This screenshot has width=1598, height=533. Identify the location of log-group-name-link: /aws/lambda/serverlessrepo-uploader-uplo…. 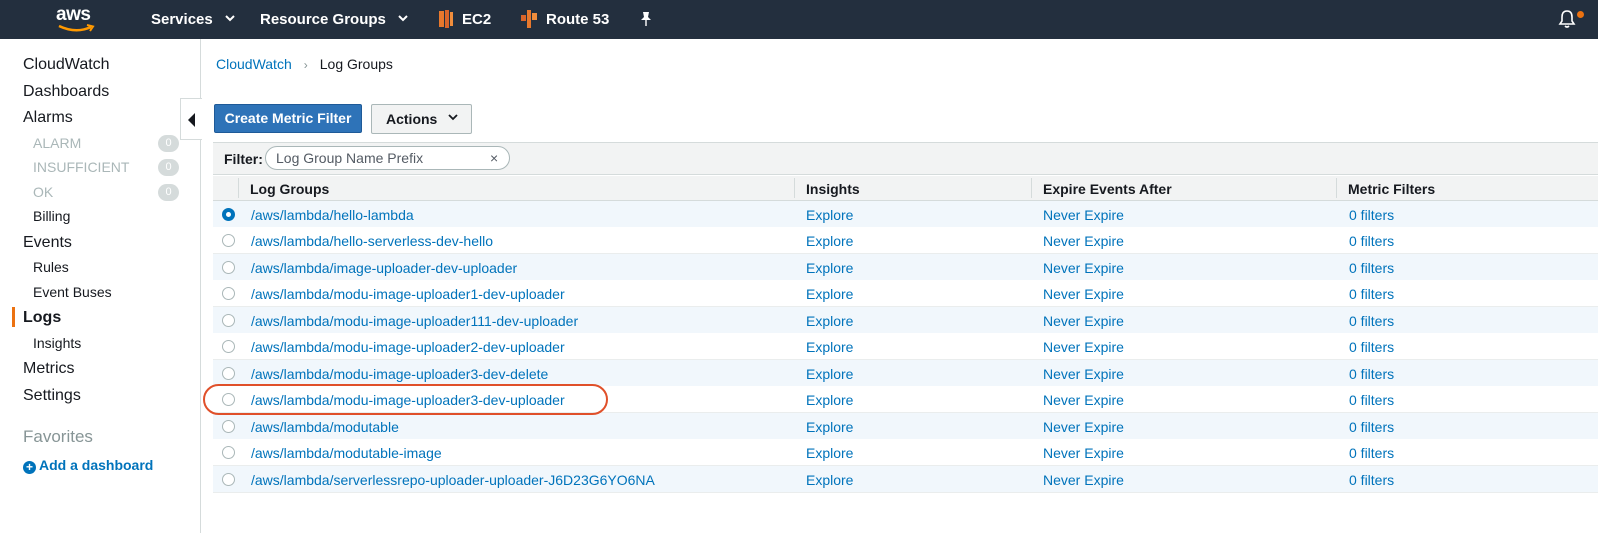
(453, 480).